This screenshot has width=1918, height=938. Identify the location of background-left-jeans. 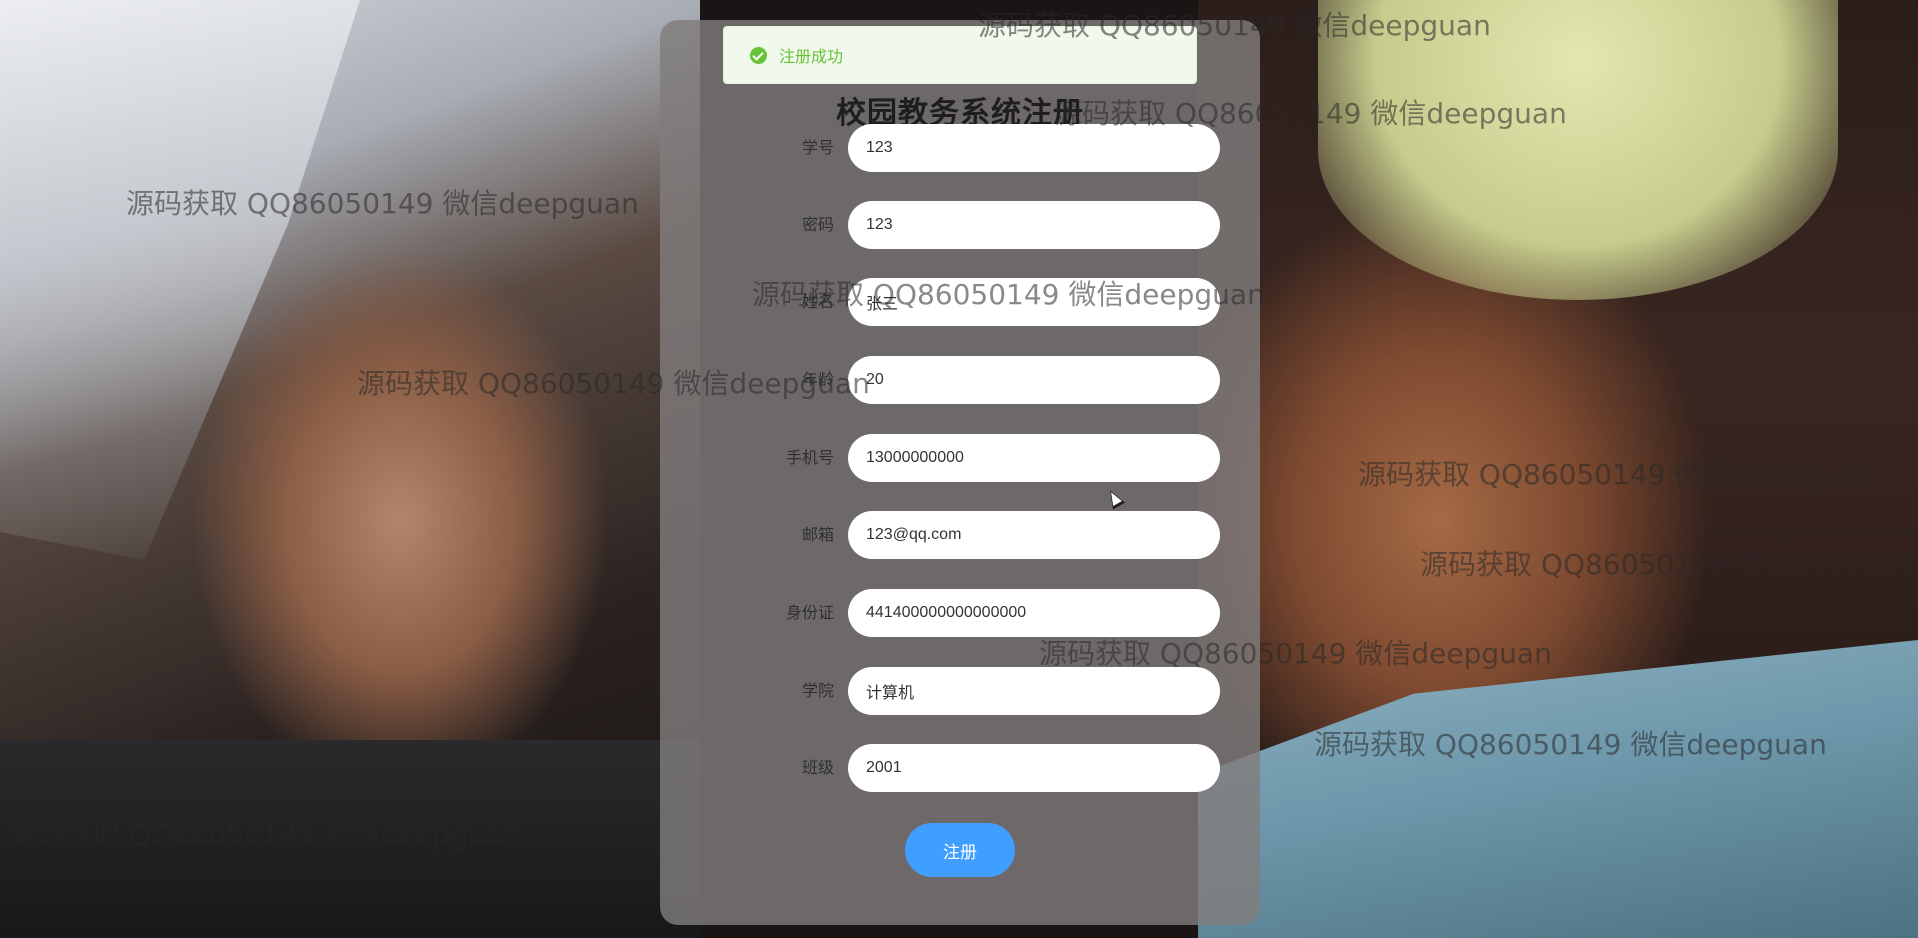
(350, 839).